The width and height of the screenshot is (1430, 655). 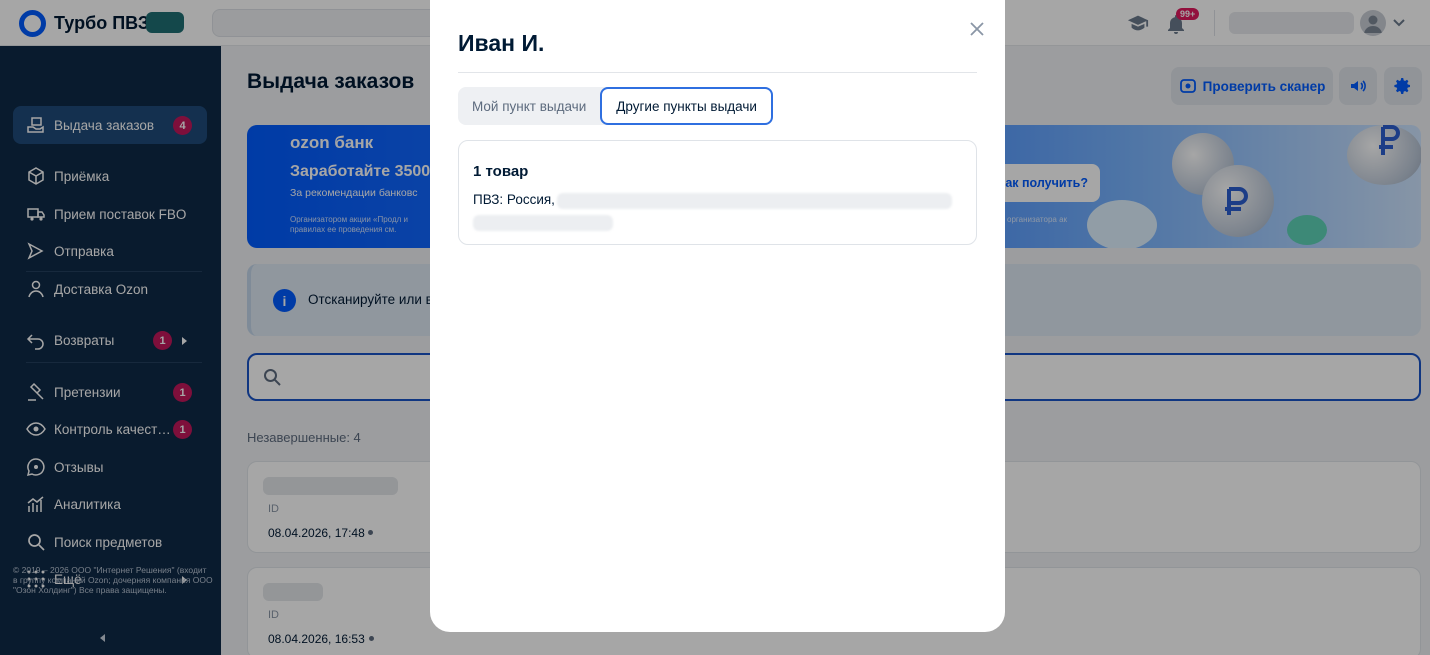 I want to click on pickup-point-tabs: Мой пункт выдачи Другие пункты выдачи, so click(x=615, y=106).